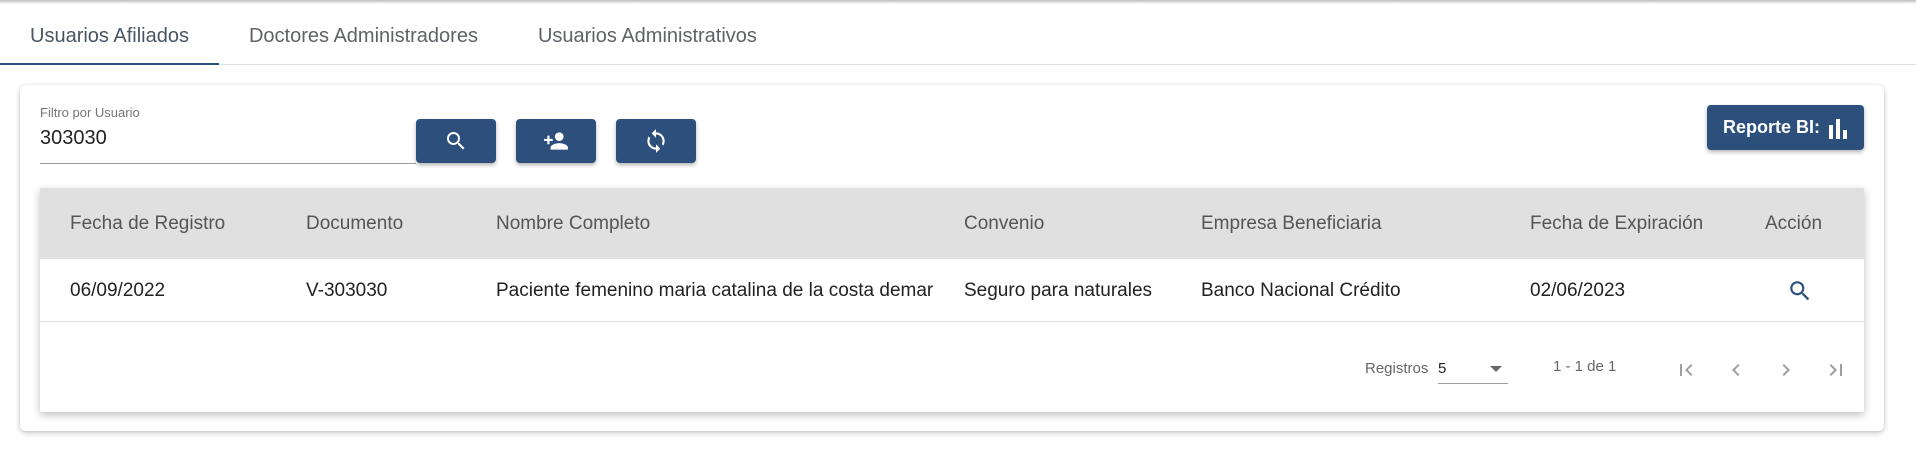  Describe the element at coordinates (90, 112) in the screenshot. I see `filter-label: Filtro por Usuario` at that location.